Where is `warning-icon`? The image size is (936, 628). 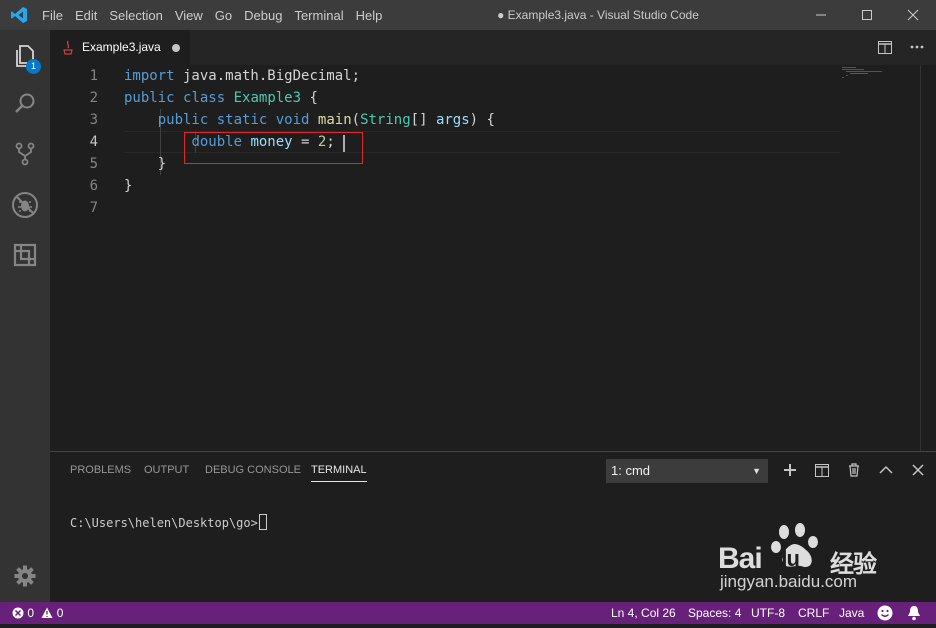 warning-icon is located at coordinates (47, 612).